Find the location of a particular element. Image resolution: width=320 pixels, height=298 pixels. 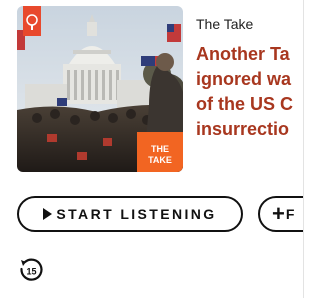

rewind-15-icon: 15 is located at coordinates (31, 269).